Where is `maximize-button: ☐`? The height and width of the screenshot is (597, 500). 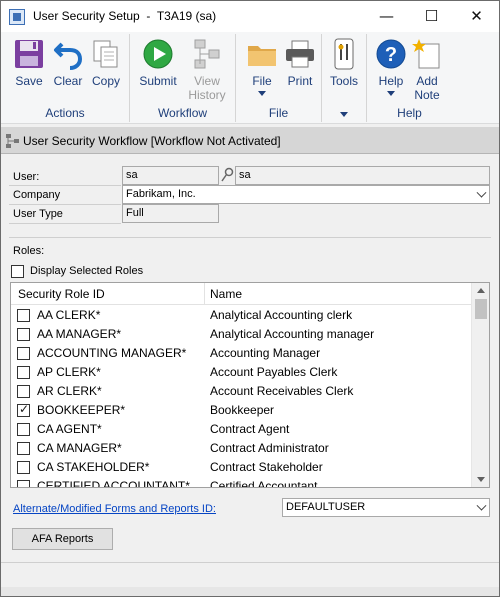 maximize-button: ☐ is located at coordinates (431, 16).